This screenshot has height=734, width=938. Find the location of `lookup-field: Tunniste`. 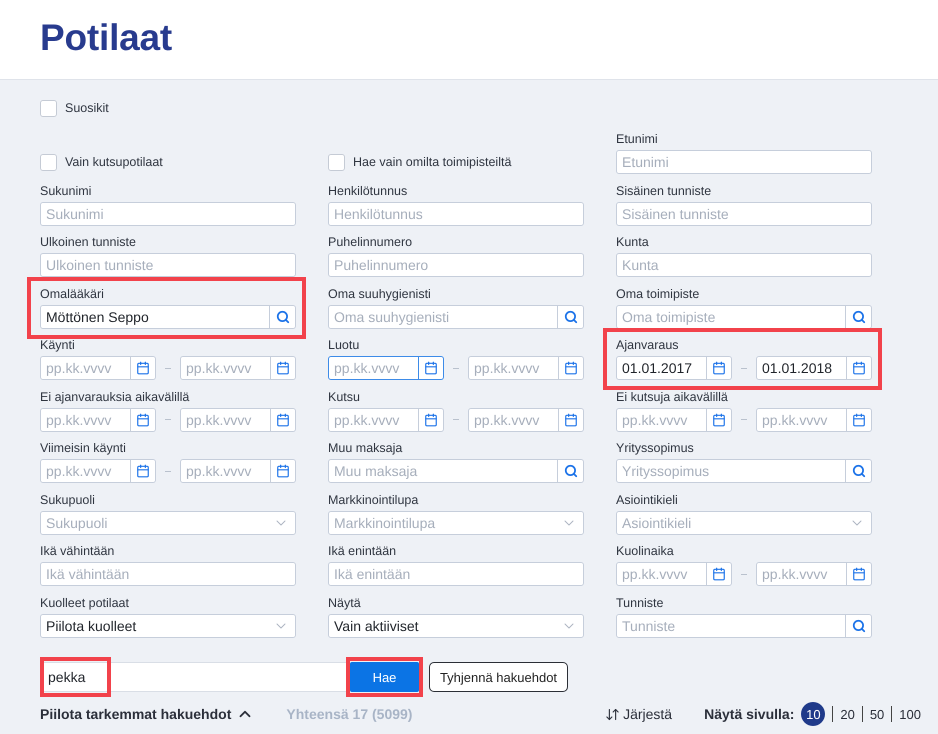

lookup-field: Tunniste is located at coordinates (731, 626).